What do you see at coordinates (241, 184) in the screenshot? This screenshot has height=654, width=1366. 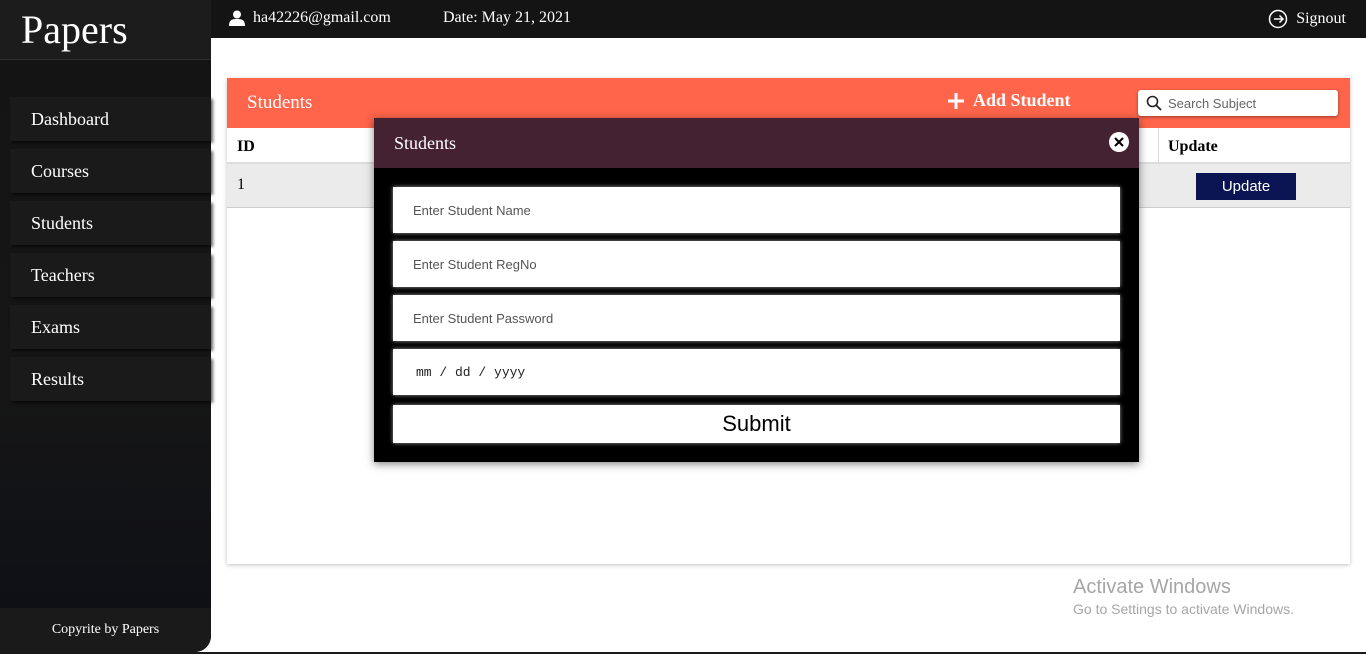 I see `row-id: 1` at bounding box center [241, 184].